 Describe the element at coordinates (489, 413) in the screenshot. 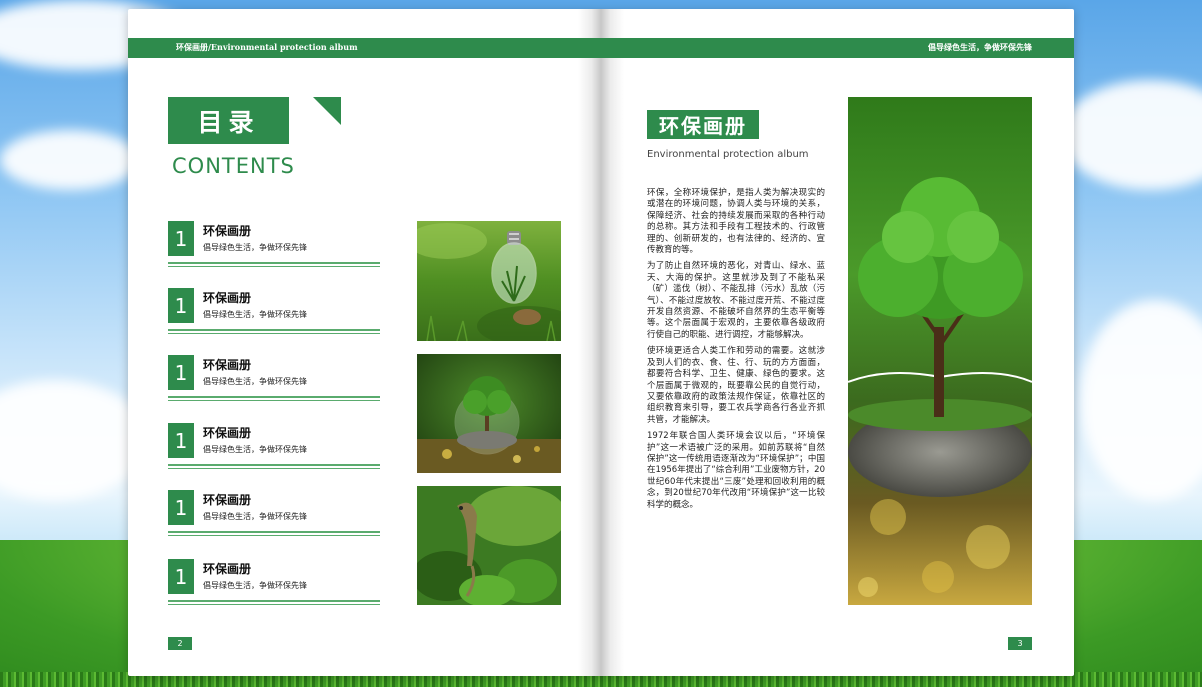

I see `tree-in-glass-sphere-photo` at that location.